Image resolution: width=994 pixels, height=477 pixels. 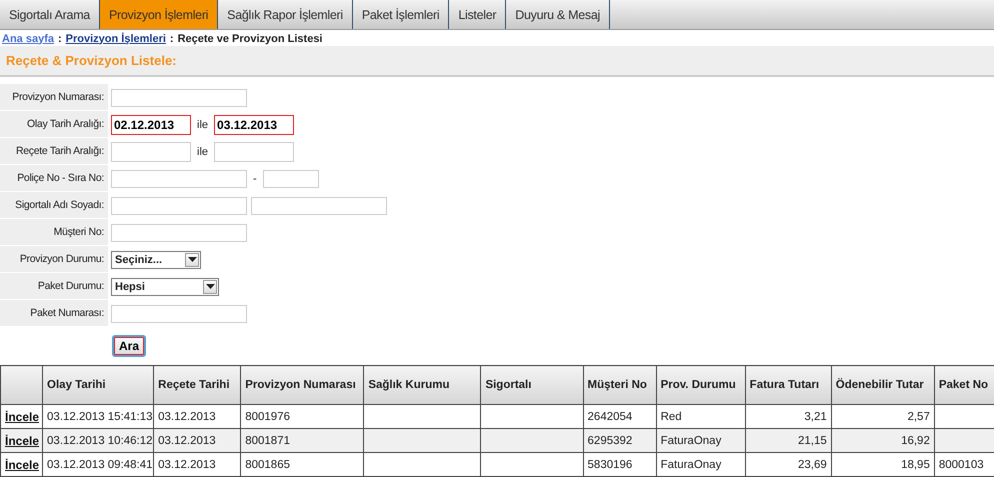 What do you see at coordinates (610, 416) in the screenshot?
I see `table-cell: 2642054` at bounding box center [610, 416].